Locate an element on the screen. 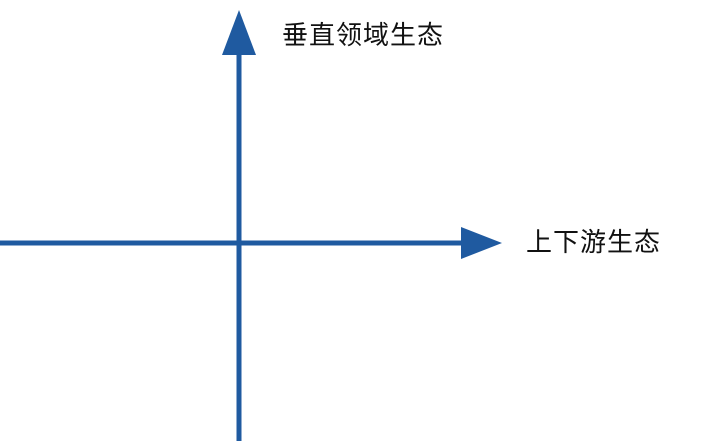  horizontal-axis-arrowhead is located at coordinates (481, 243).